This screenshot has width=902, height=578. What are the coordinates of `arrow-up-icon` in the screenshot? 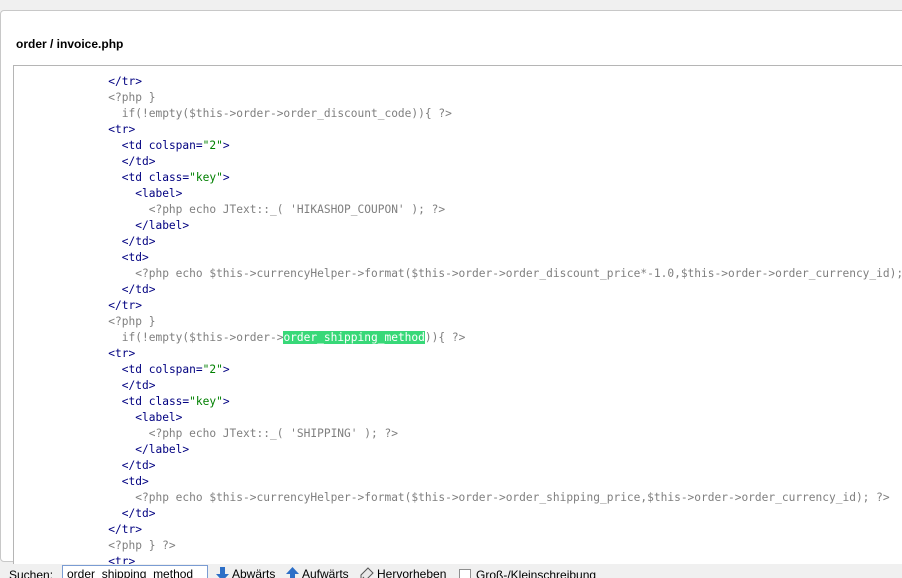 It's located at (292, 572).